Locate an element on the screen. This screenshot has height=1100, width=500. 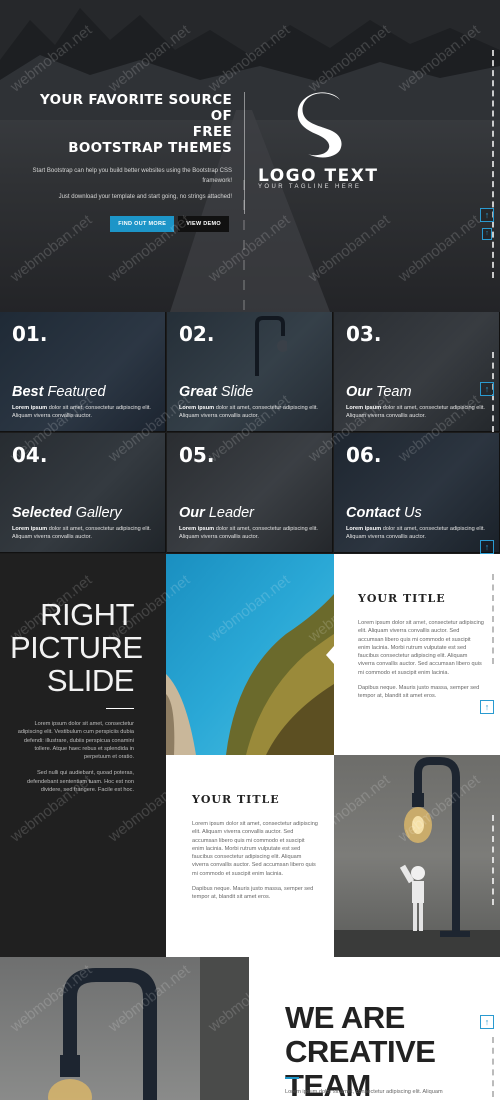
feature-title-light: Slide is located at coordinates (237, 392).